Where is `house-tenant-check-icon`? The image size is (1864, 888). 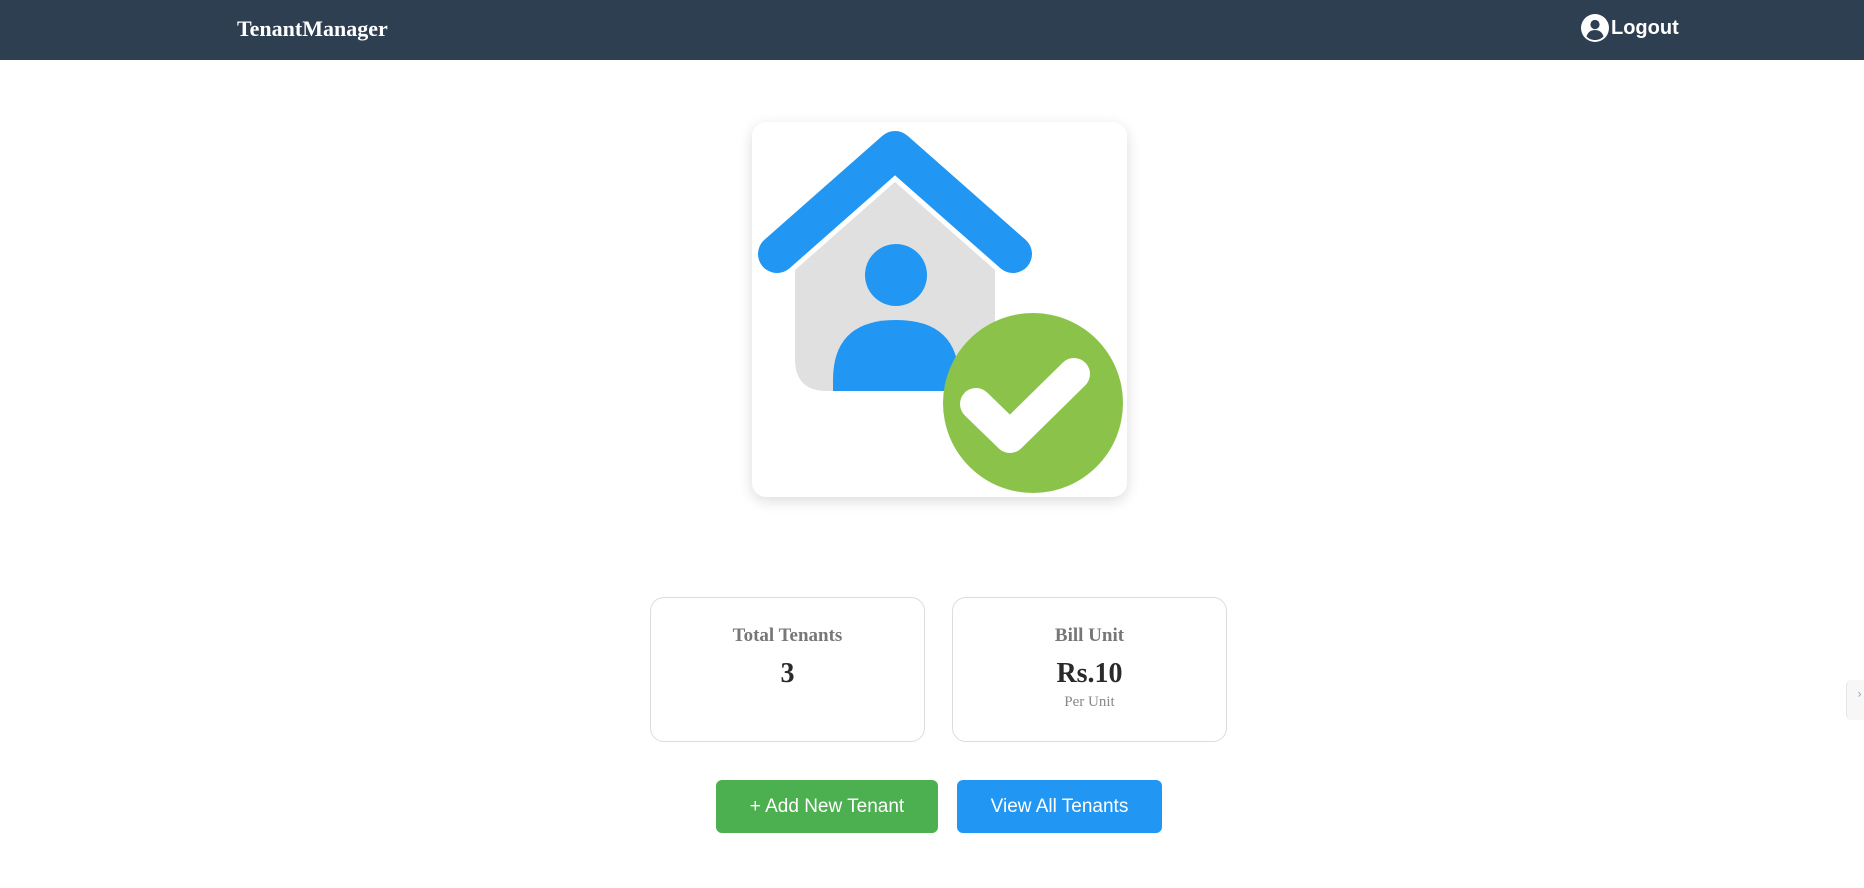
house-tenant-check-icon is located at coordinates (940, 312).